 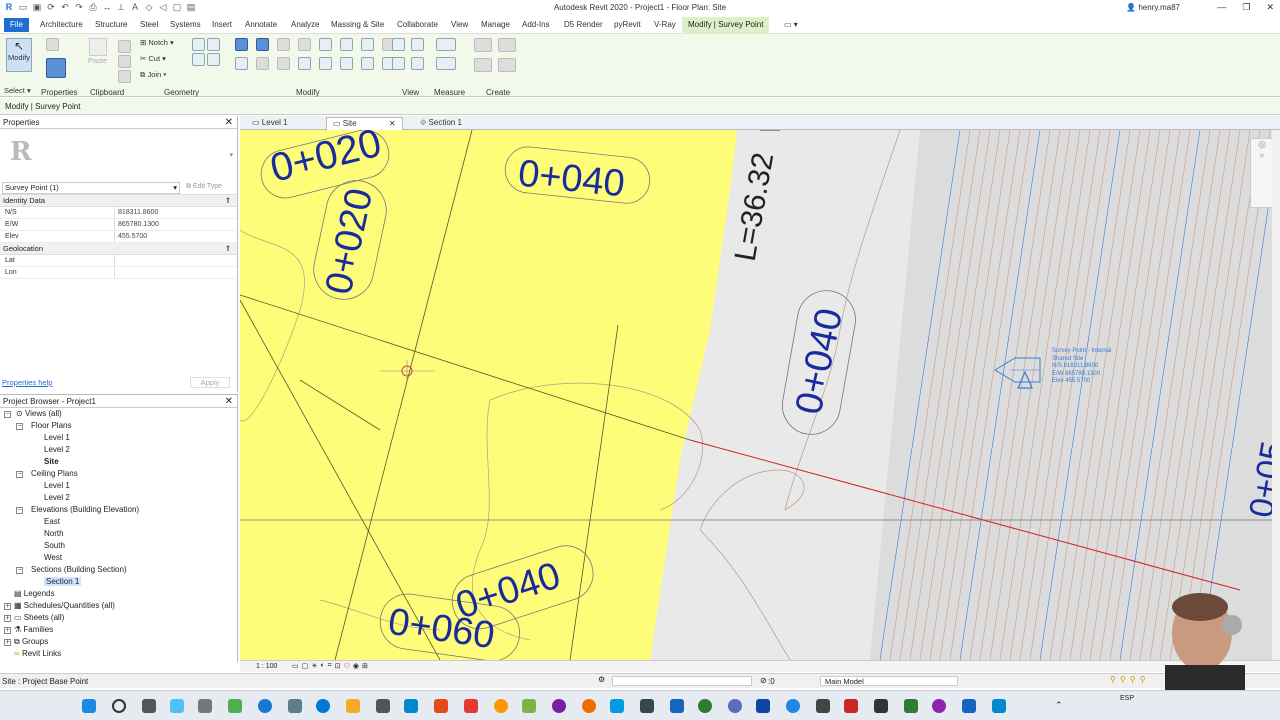 I want to click on navigation-bar: ◎ ⌕, so click(x=1262, y=173).